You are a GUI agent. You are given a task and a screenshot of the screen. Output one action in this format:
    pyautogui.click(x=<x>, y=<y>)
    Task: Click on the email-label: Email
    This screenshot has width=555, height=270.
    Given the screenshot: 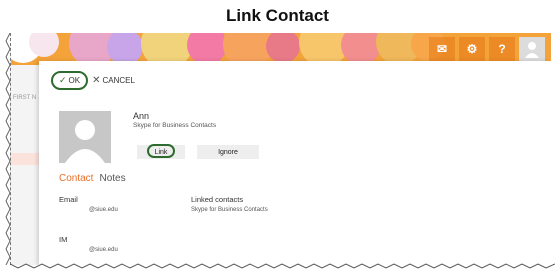 What is the action you would take?
    pyautogui.click(x=68, y=199)
    